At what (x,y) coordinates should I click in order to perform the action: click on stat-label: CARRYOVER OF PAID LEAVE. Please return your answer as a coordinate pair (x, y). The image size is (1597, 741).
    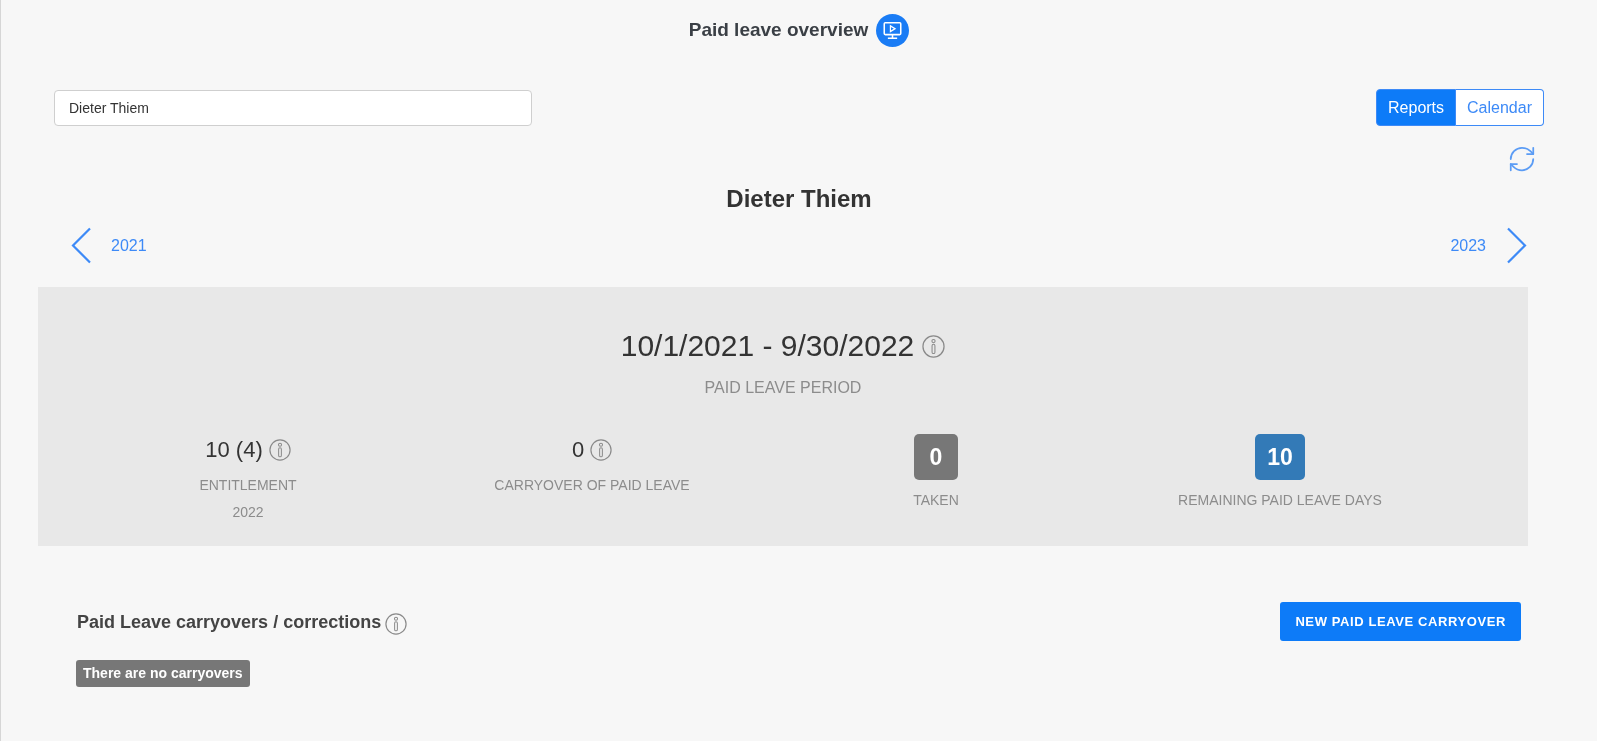
    Looking at the image, I should click on (592, 485).